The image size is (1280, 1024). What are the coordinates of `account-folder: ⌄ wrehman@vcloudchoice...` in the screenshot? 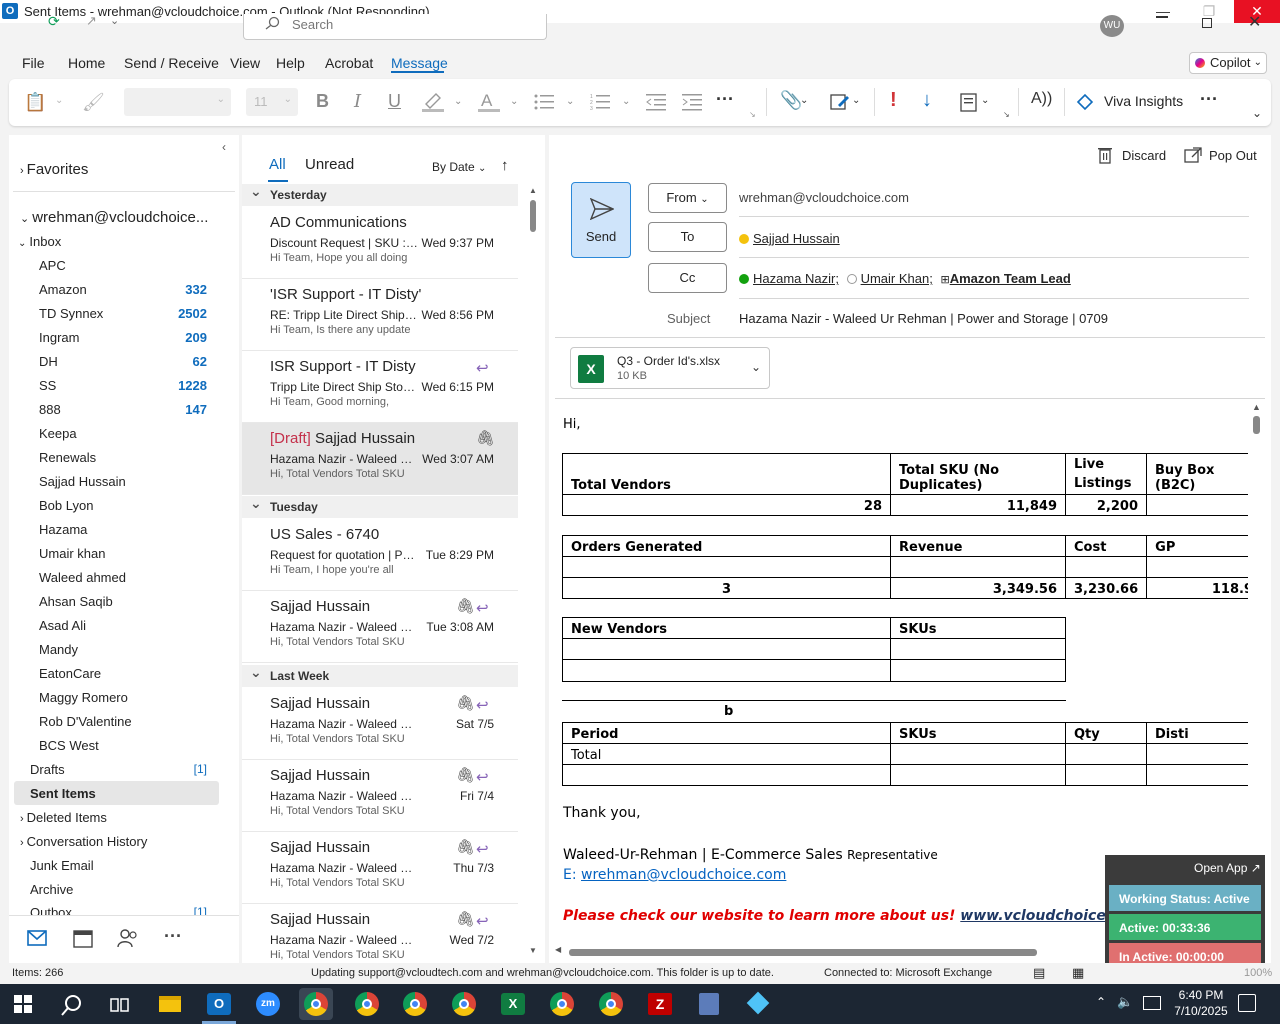 It's located at (114, 217).